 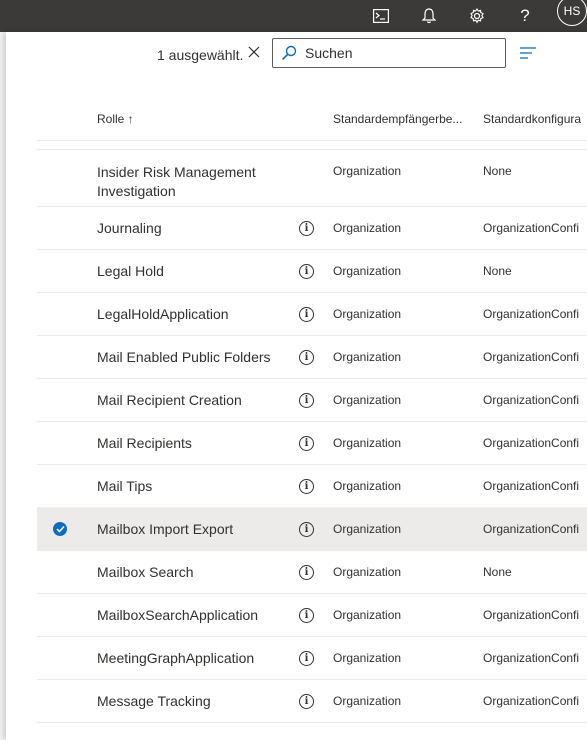 I want to click on role-name: MeetingGraphApplication, so click(x=176, y=658).